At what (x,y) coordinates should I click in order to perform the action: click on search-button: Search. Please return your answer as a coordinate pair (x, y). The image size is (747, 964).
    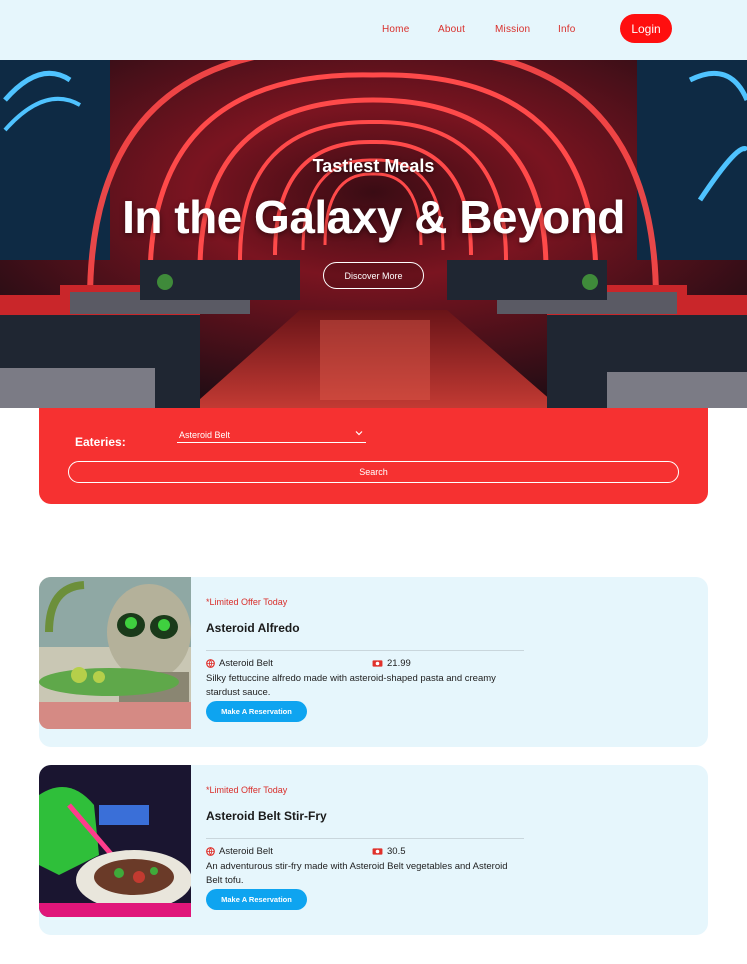
    Looking at the image, I should click on (373, 472).